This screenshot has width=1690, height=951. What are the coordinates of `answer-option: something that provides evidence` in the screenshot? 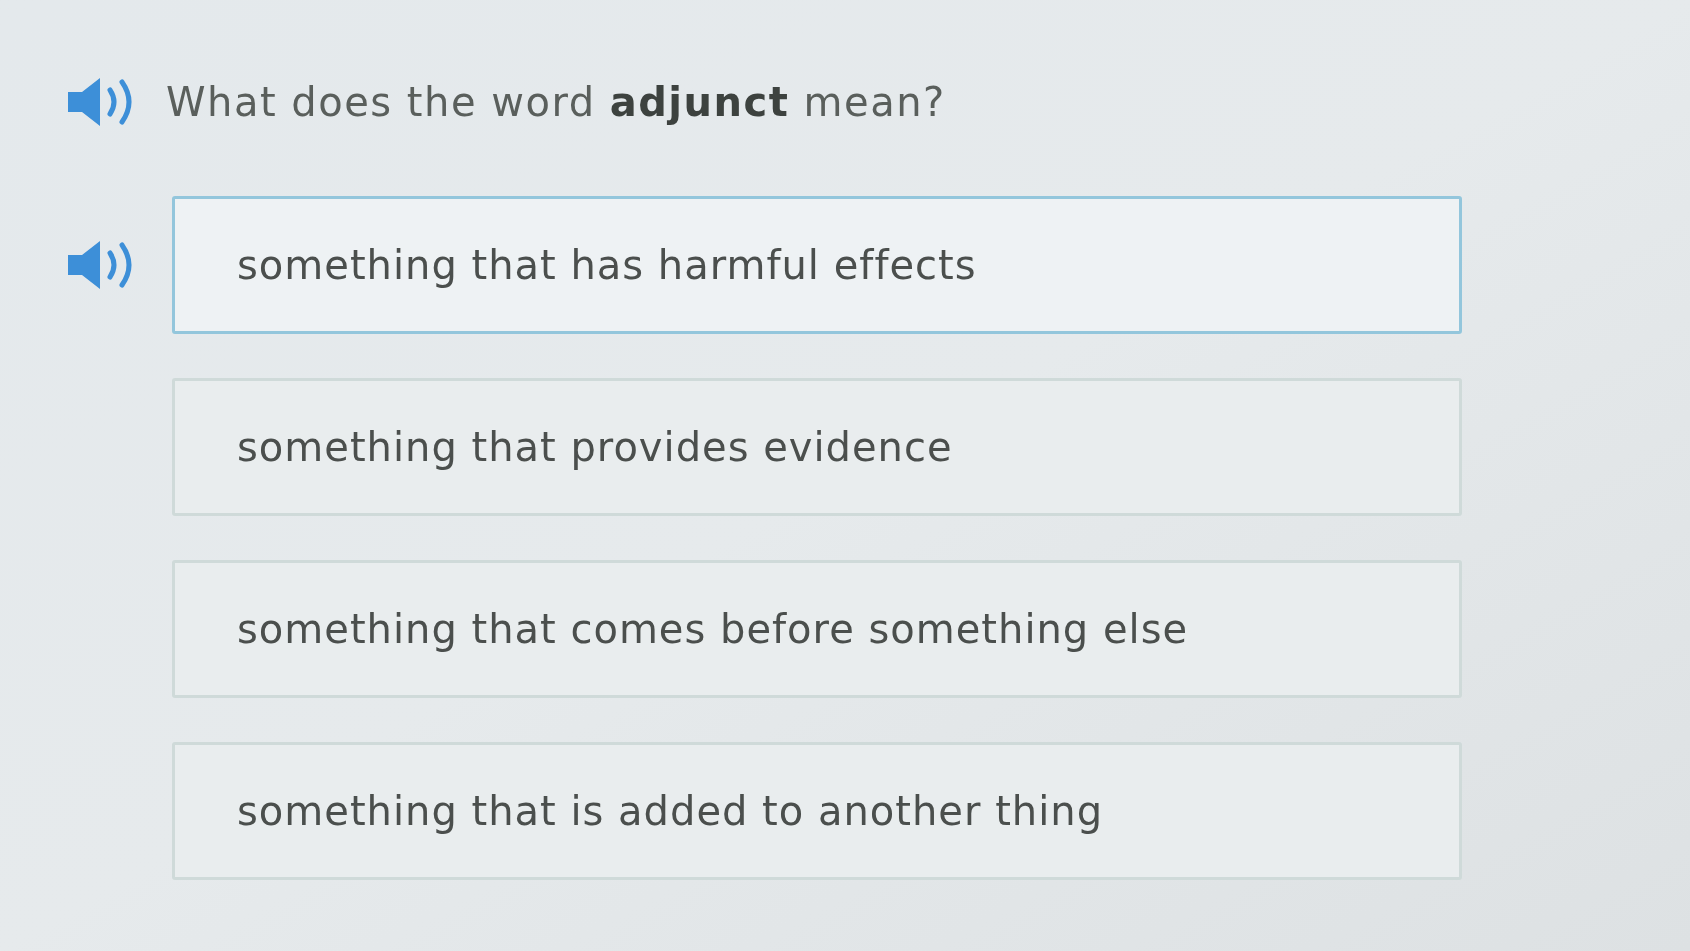 It's located at (817, 447).